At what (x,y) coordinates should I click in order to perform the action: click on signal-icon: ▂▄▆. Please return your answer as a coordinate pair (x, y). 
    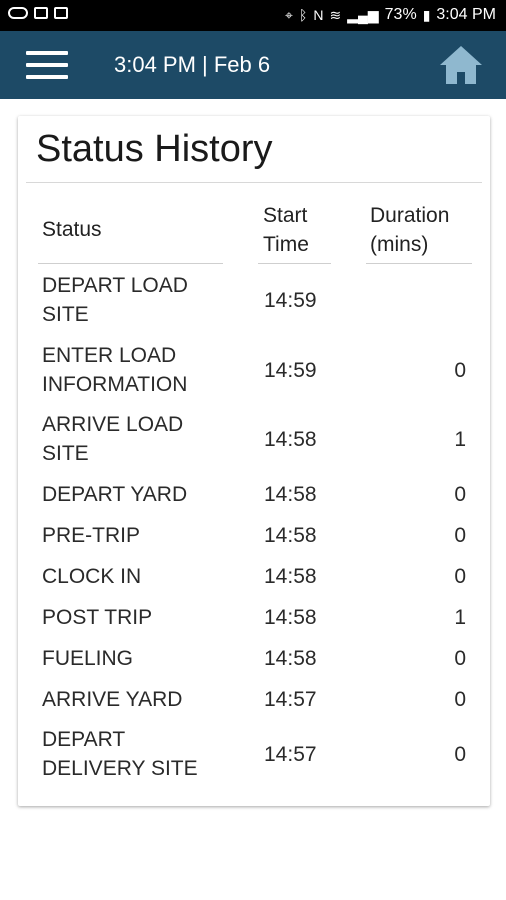
    Looking at the image, I should click on (363, 15).